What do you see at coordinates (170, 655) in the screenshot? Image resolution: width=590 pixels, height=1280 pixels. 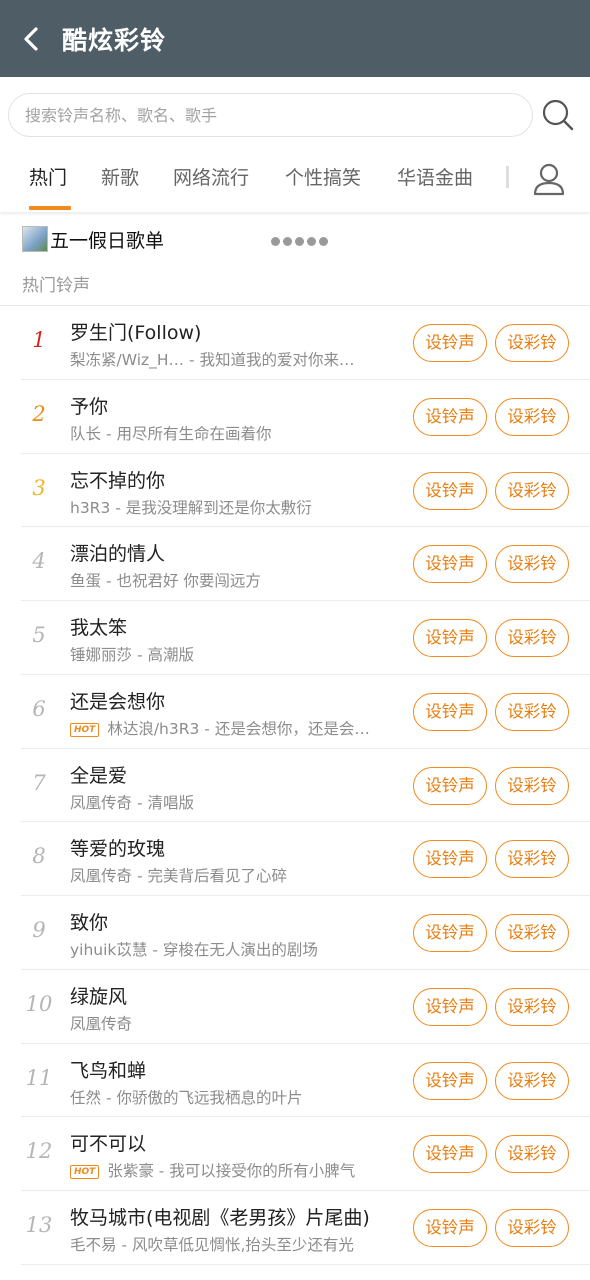 I see `song-description: 高潮版` at bounding box center [170, 655].